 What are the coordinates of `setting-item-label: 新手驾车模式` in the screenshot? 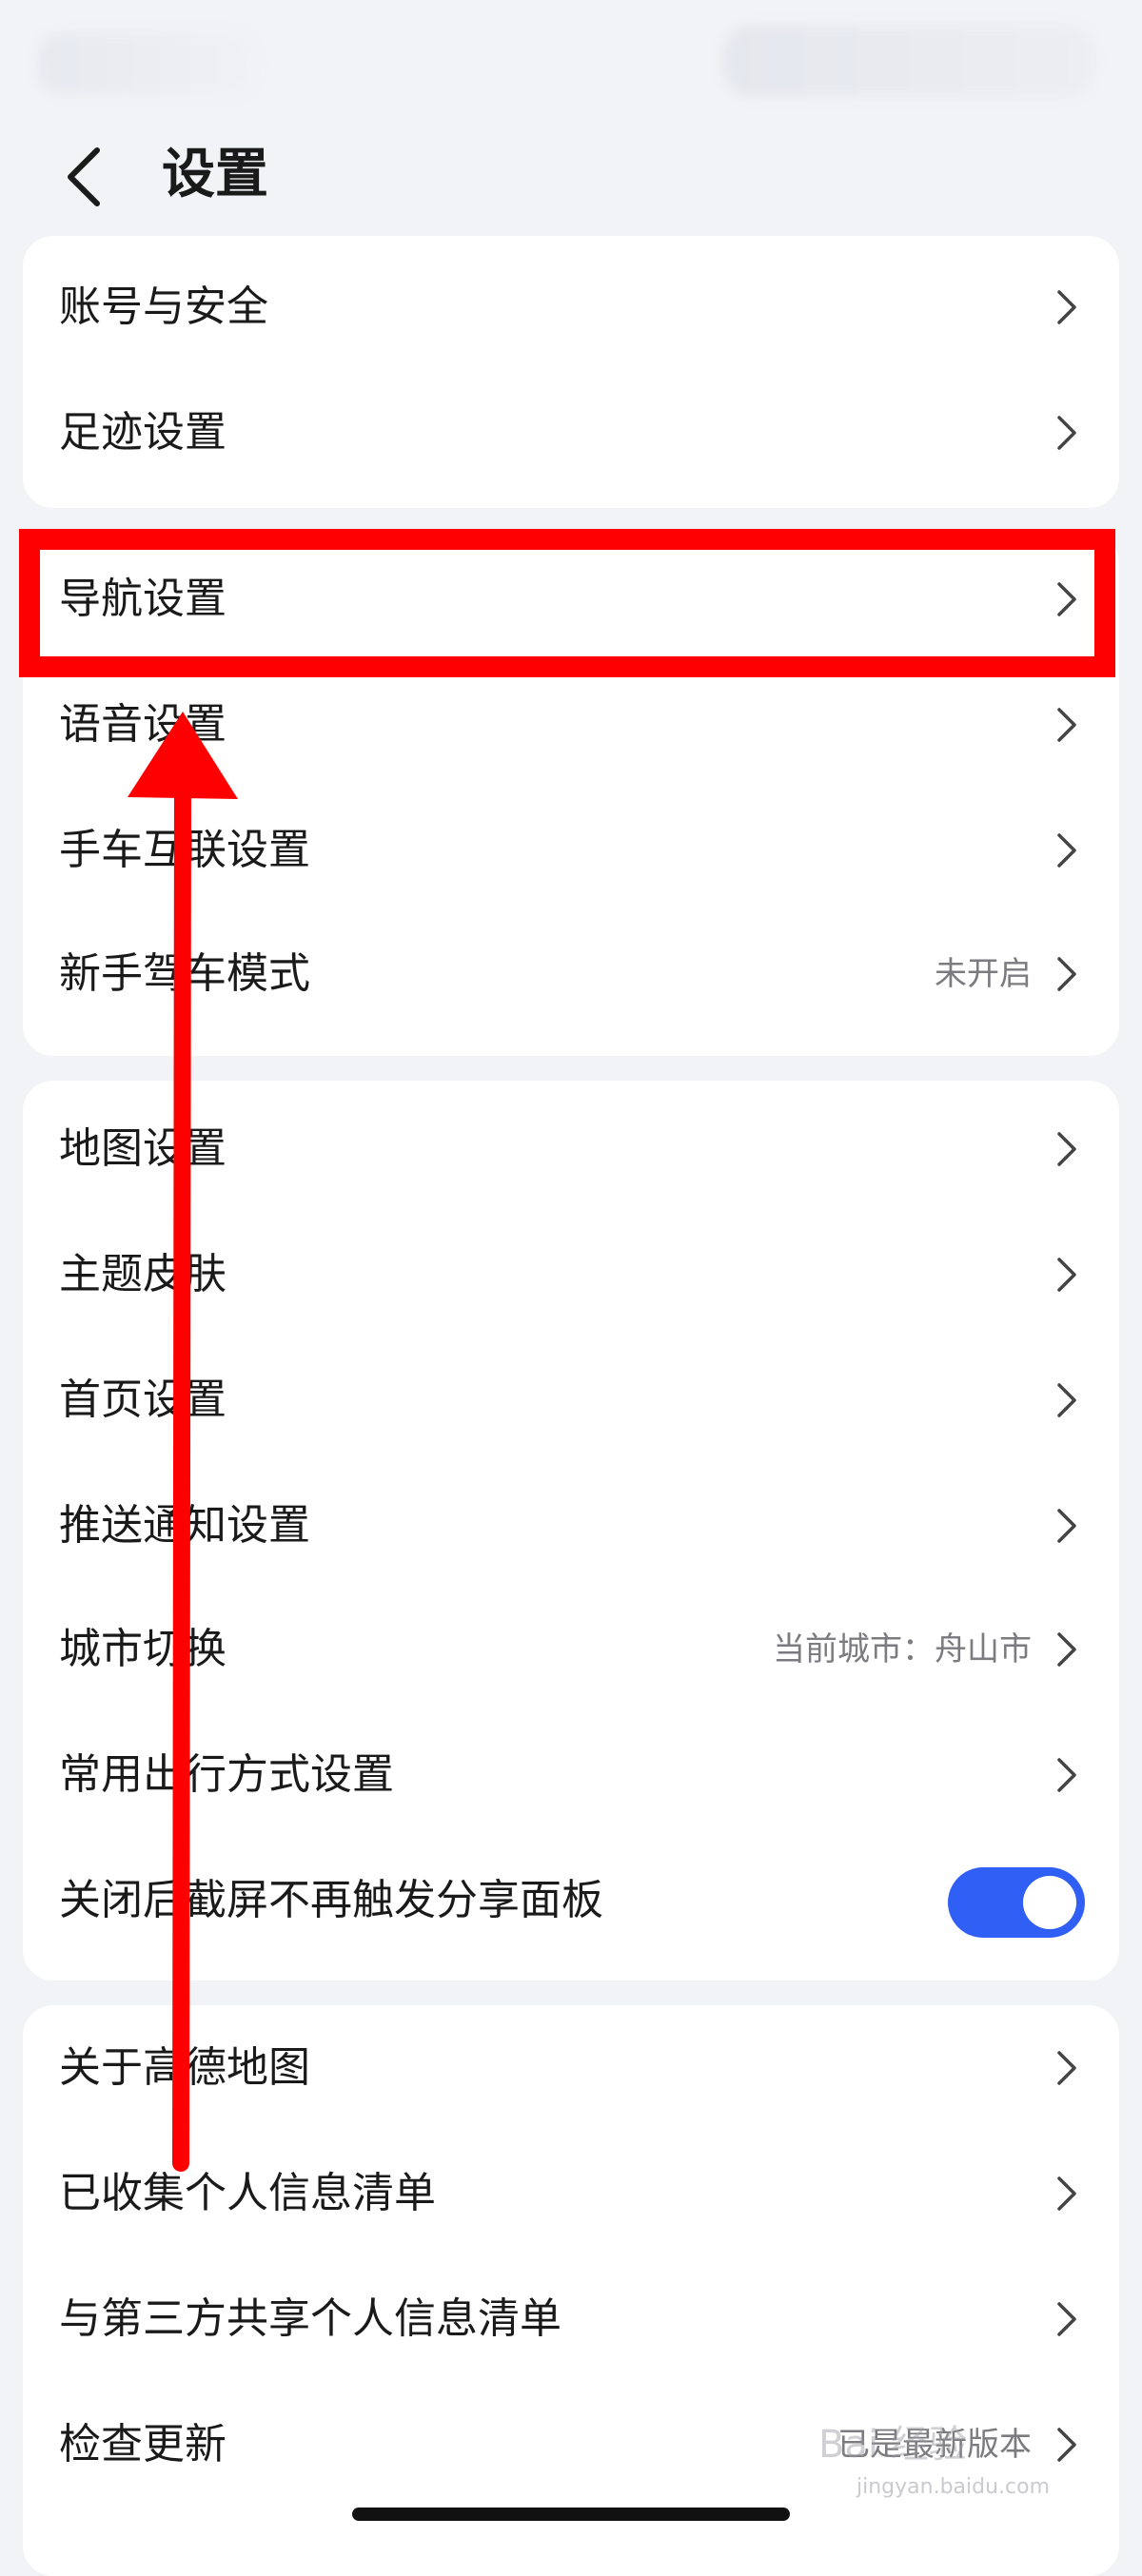 It's located at (184, 974).